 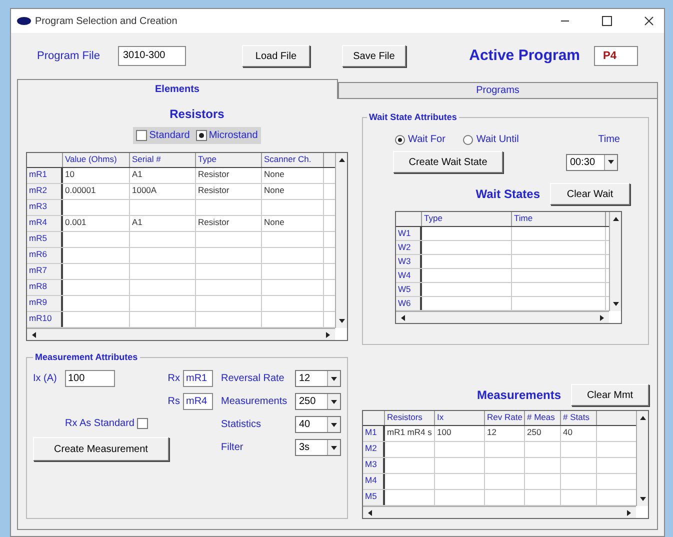 I want to click on app-icon, so click(x=24, y=21).